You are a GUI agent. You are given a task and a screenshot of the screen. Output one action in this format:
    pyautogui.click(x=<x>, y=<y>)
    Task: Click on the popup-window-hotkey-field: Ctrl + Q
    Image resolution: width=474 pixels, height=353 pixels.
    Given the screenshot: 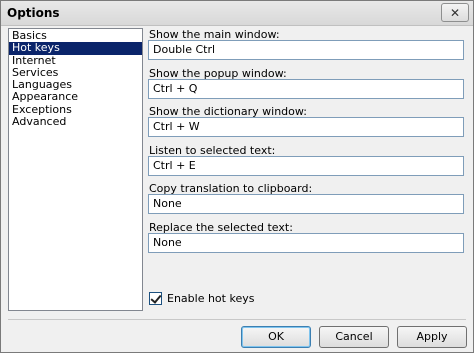 What is the action you would take?
    pyautogui.click(x=306, y=89)
    